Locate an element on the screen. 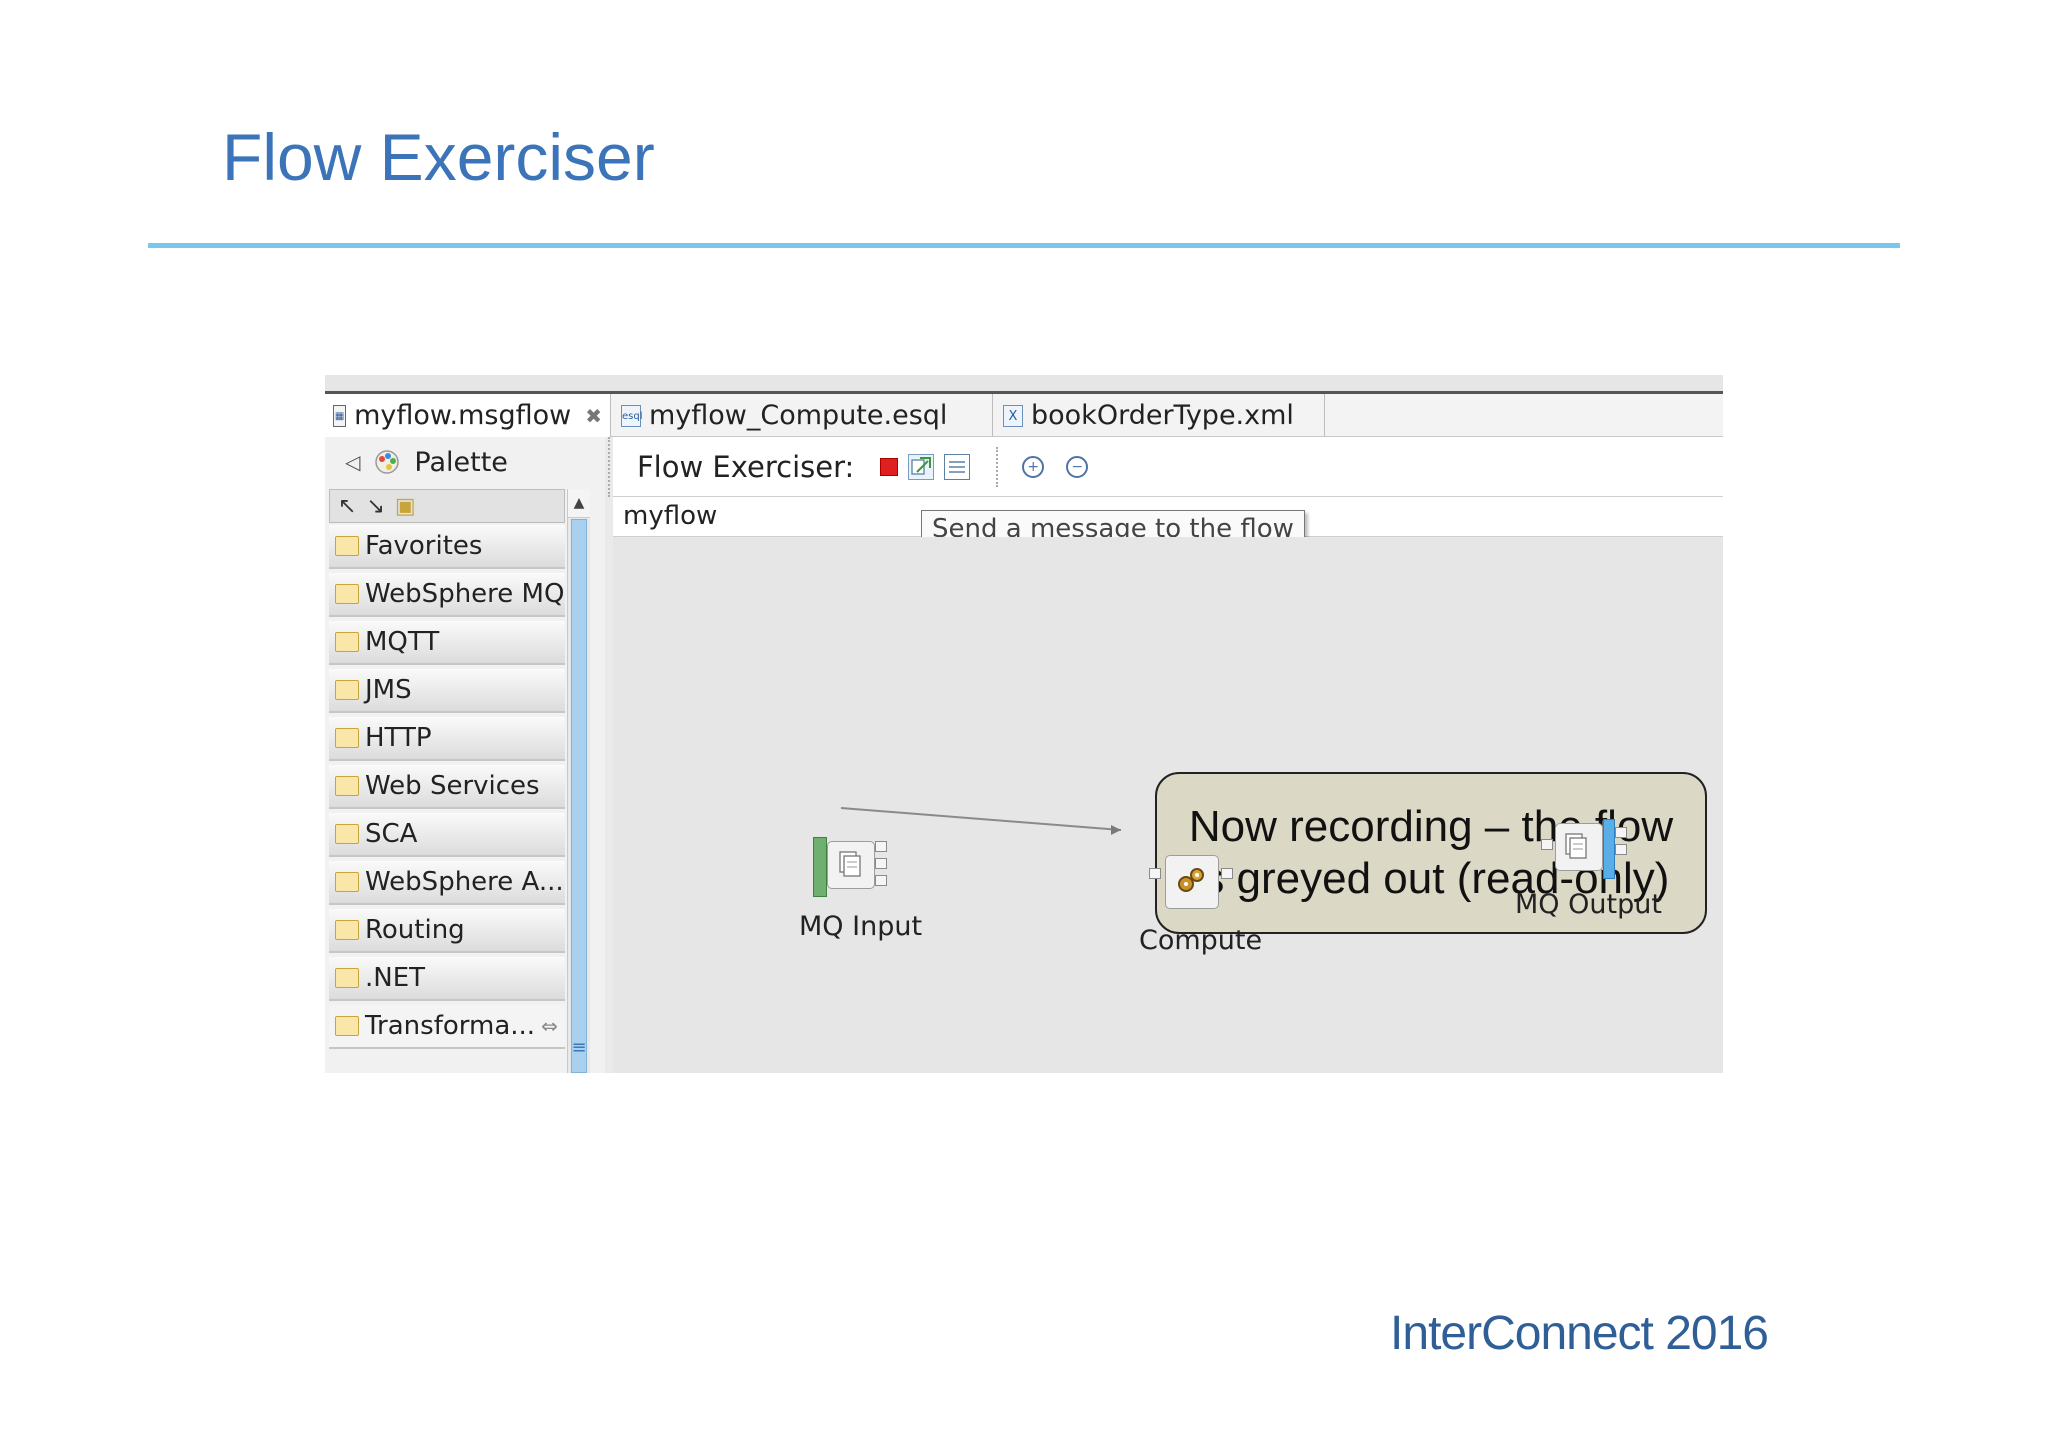 This screenshot has height=1447, width=2048. tab-label: bookOrderType.xml is located at coordinates (1162, 415).